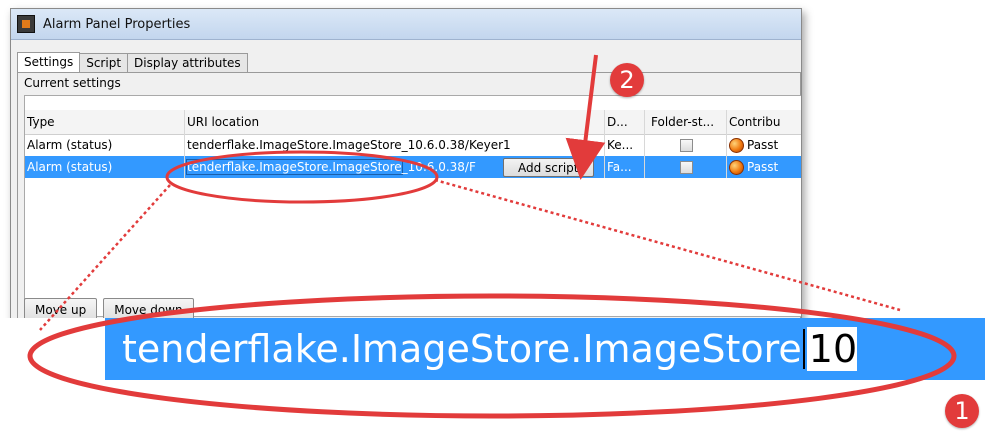 The width and height of the screenshot is (989, 434). I want to click on zoomed-remaining-text: 10, so click(832, 349).